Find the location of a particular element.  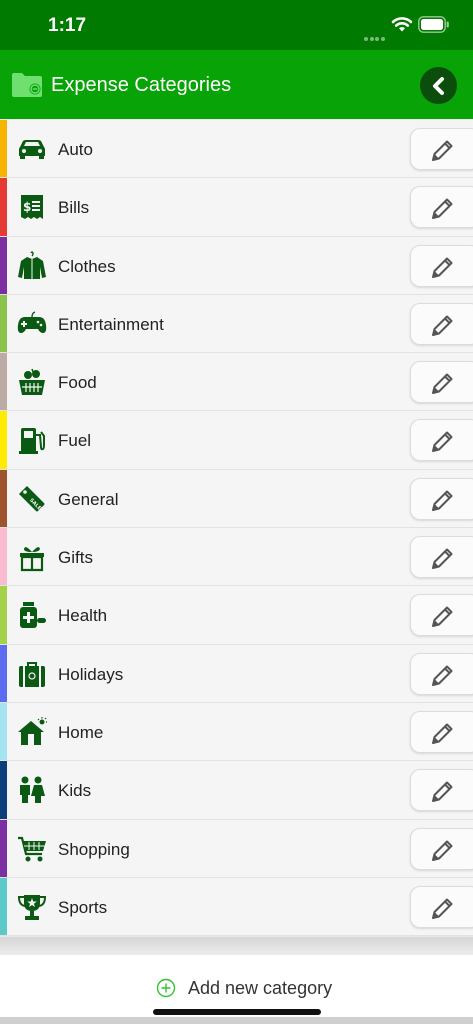

category-label: Sports is located at coordinates (83, 907).